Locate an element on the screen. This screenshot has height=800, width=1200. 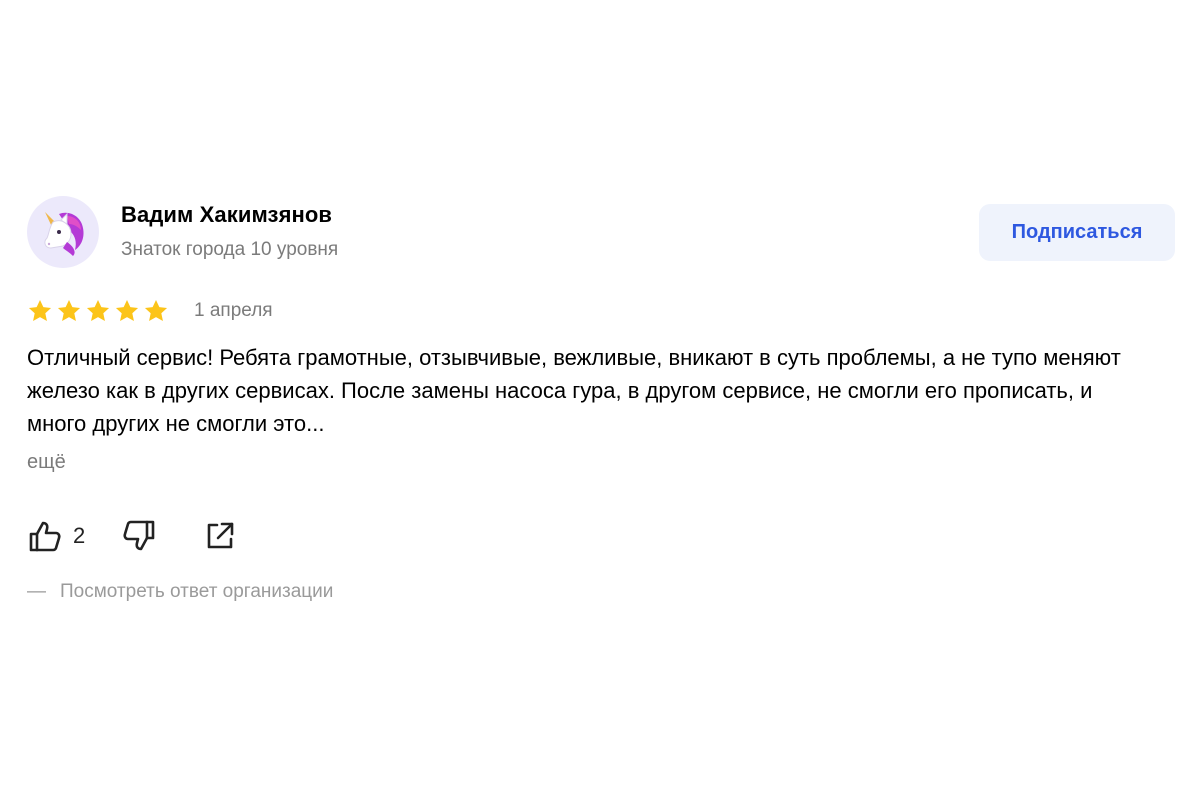
show-more-link: ещё is located at coordinates (46, 462).